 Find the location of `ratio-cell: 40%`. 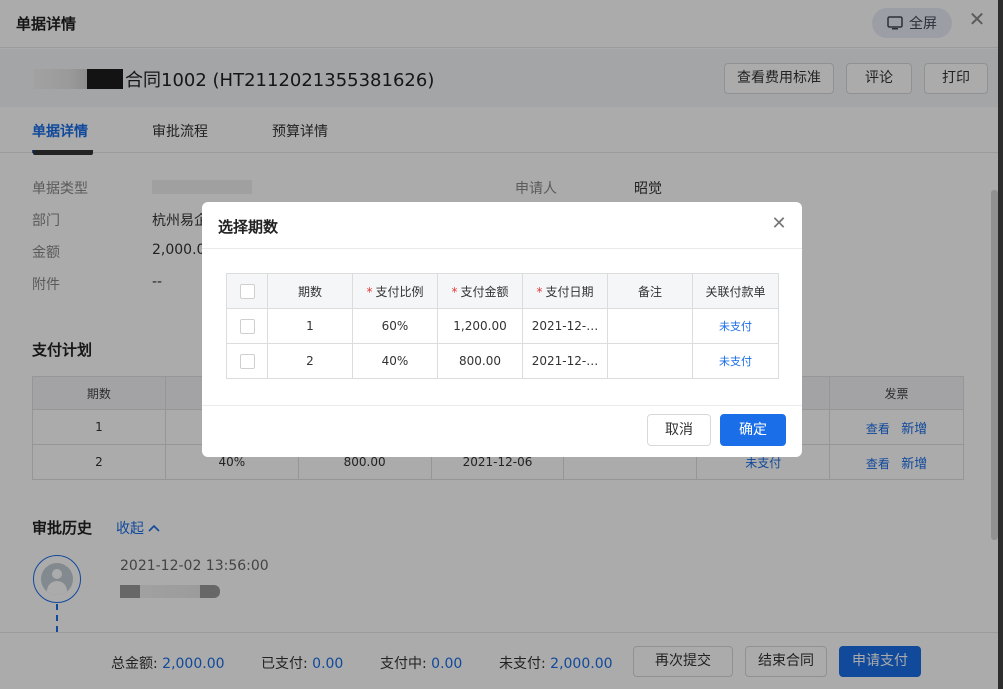

ratio-cell: 40% is located at coordinates (395, 361).